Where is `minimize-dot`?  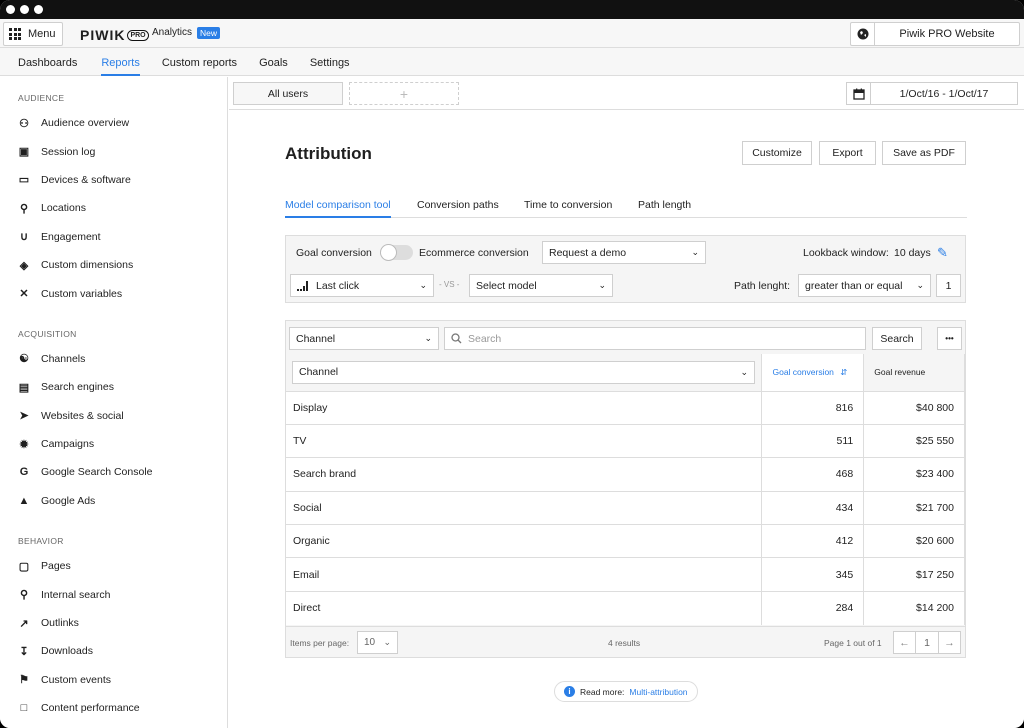
minimize-dot is located at coordinates (24, 9).